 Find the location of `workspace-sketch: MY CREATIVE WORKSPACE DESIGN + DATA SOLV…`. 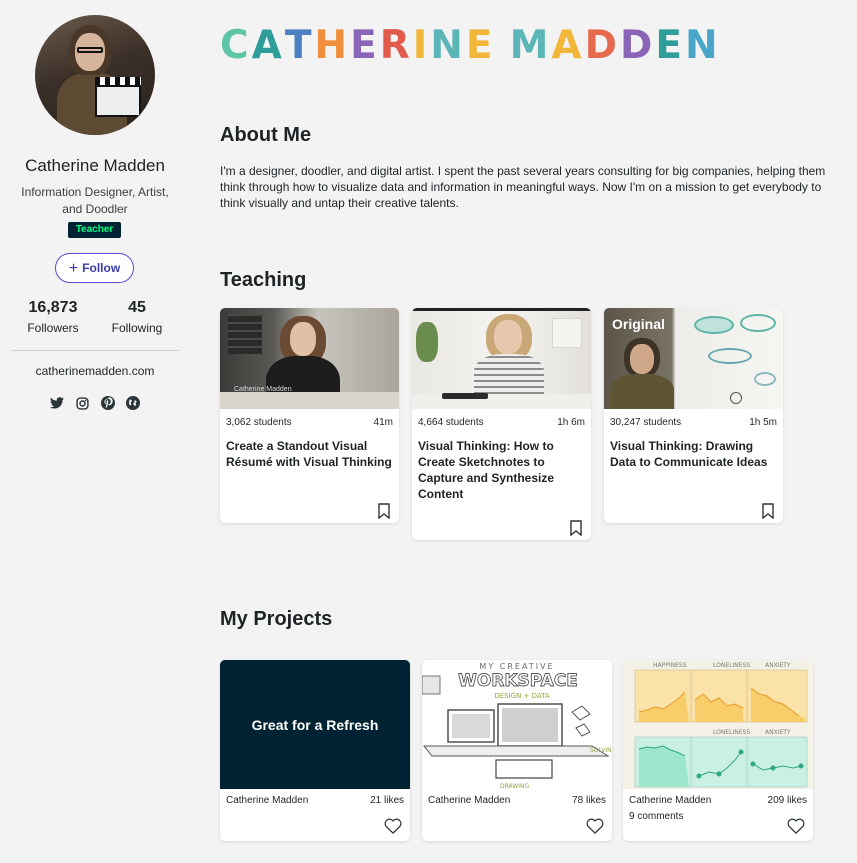

workspace-sketch: MY CREATIVE WORKSPACE DESIGN + DATA SOLV… is located at coordinates (517, 725).